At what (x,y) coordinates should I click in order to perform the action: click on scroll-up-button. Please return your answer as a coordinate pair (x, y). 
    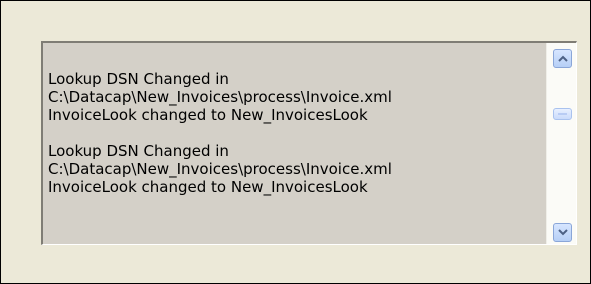
    Looking at the image, I should click on (562, 58).